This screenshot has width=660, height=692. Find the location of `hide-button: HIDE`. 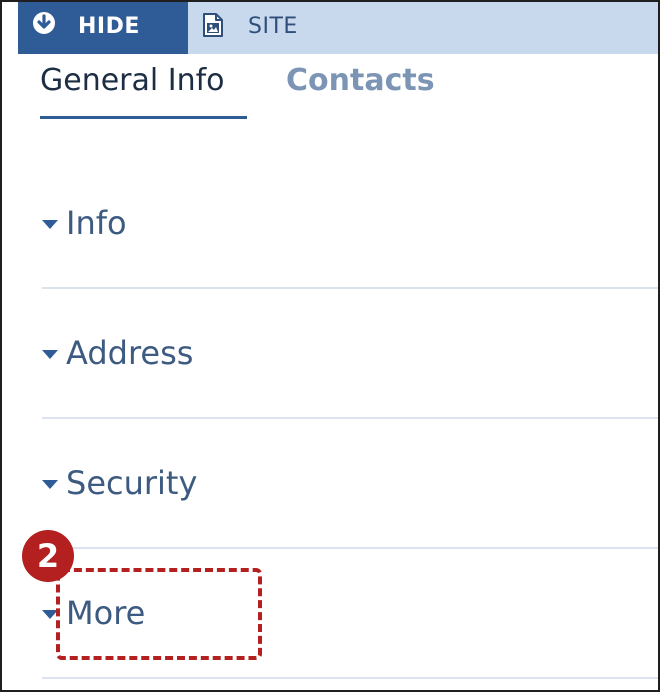

hide-button: HIDE is located at coordinates (103, 29).